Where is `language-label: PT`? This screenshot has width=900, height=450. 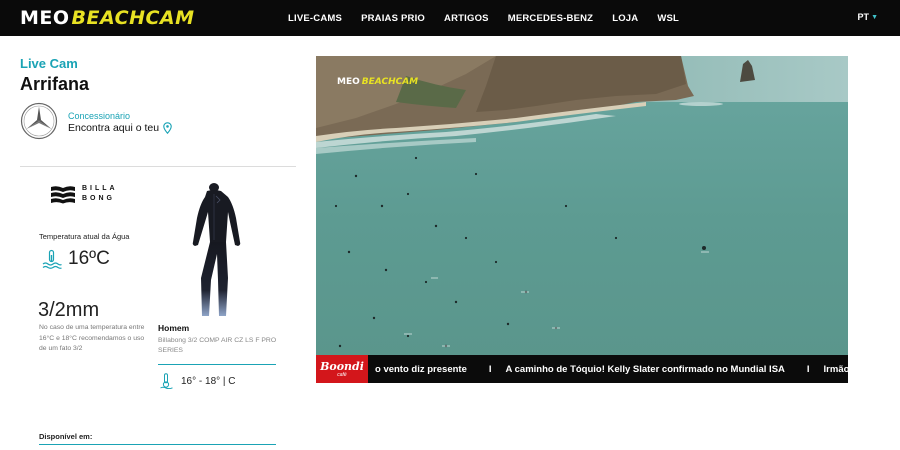 language-label: PT is located at coordinates (863, 17).